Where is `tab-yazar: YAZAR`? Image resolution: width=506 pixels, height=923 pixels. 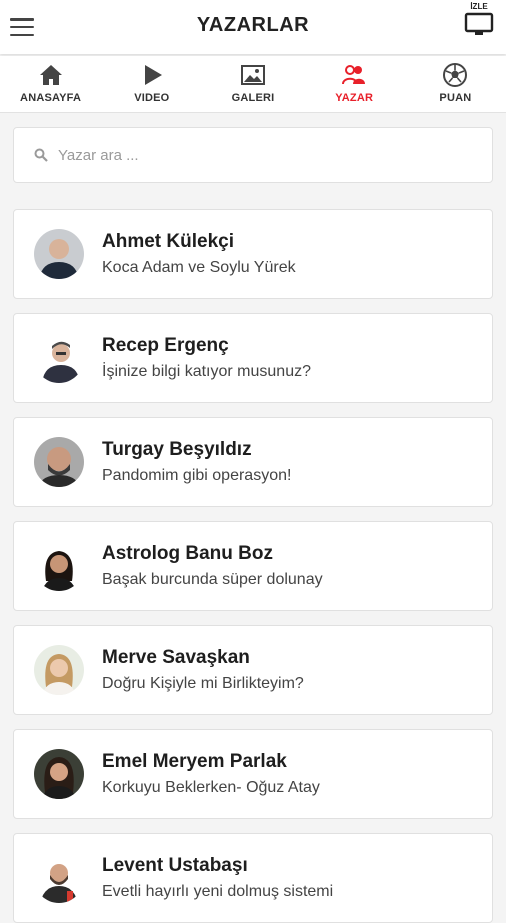
tab-yazar: YAZAR is located at coordinates (354, 84).